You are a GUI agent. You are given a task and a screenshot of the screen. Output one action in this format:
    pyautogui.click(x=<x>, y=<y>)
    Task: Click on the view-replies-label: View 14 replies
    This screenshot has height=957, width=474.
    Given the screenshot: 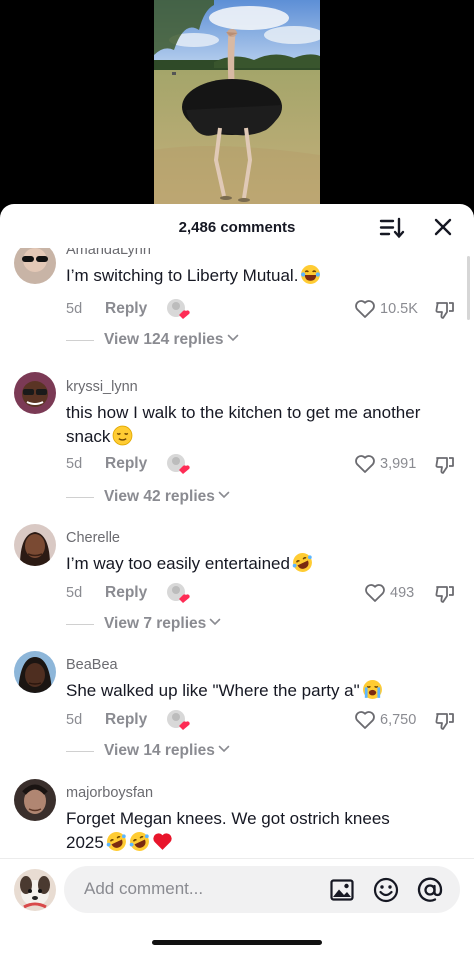 What is the action you would take?
    pyautogui.click(x=167, y=751)
    